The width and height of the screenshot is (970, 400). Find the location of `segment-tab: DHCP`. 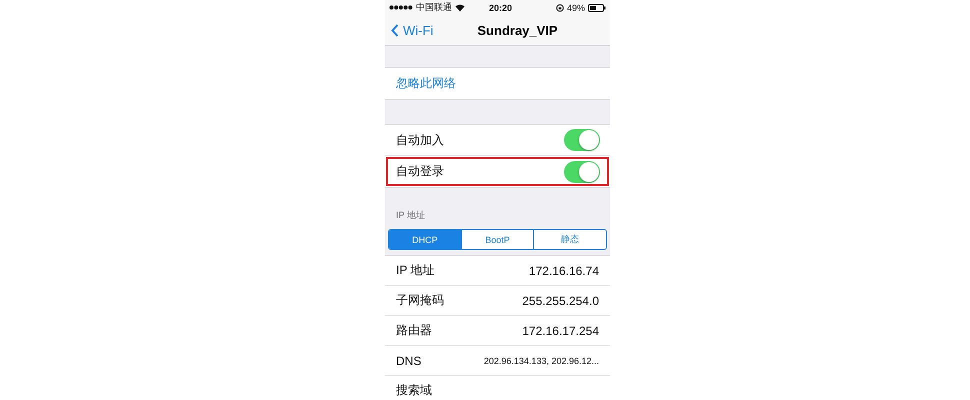

segment-tab: DHCP is located at coordinates (425, 239).